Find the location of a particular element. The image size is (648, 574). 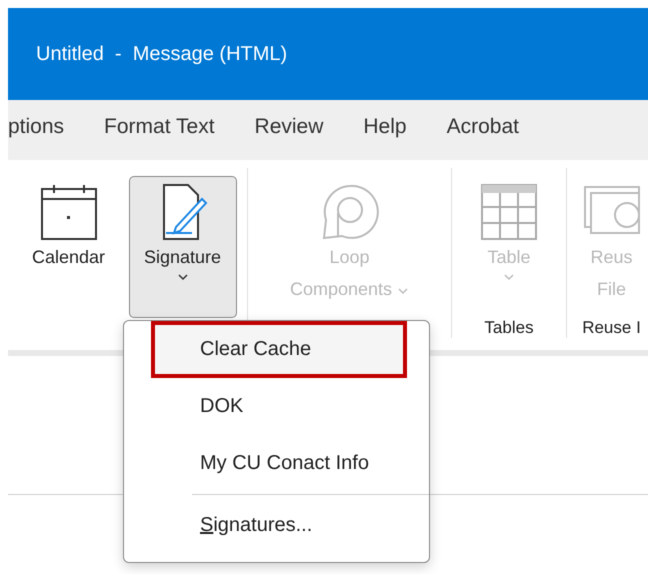

menu-item: Clear Cache is located at coordinates (279, 349).